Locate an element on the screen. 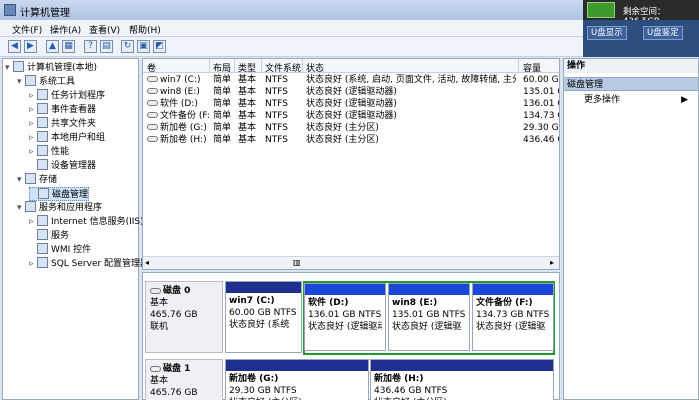 This screenshot has height=400, width=699. partition-block: 新加卷 (H:)436.46 GB NTFS状态良好 (主分区) is located at coordinates (462, 379).